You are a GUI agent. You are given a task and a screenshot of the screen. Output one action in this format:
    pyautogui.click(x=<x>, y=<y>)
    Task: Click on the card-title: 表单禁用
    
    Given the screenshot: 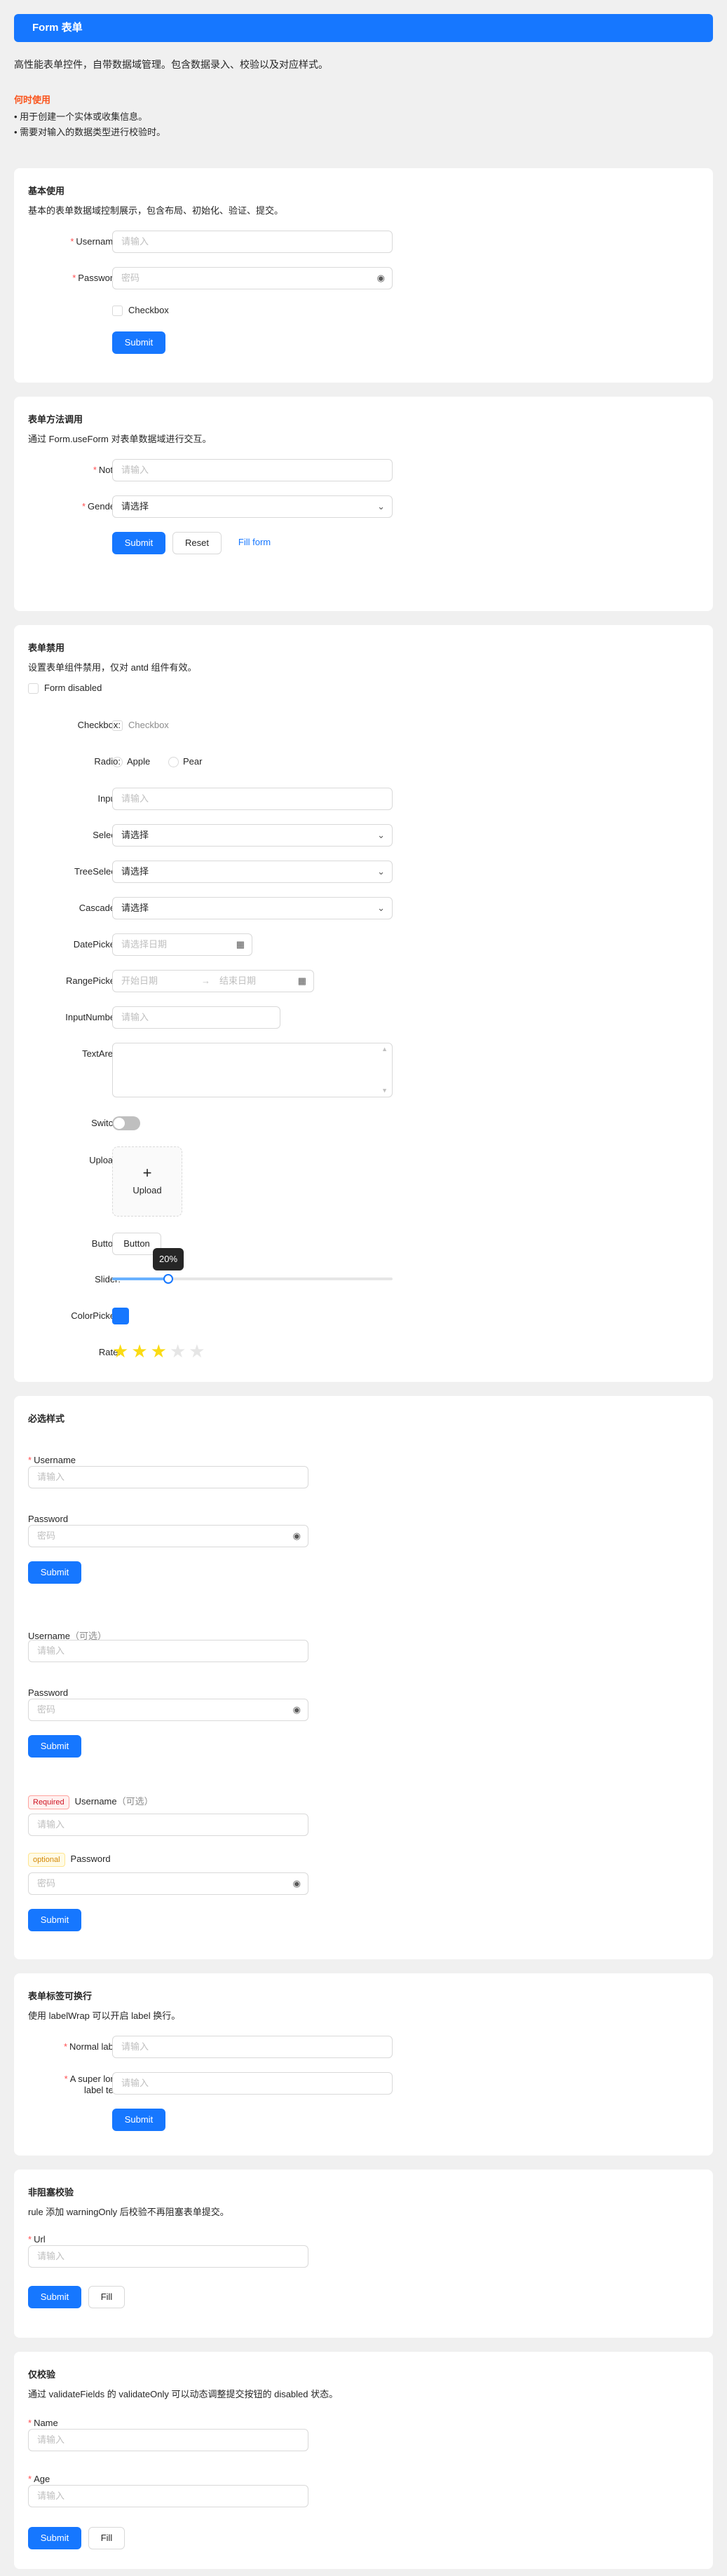 What is the action you would take?
    pyautogui.click(x=46, y=648)
    